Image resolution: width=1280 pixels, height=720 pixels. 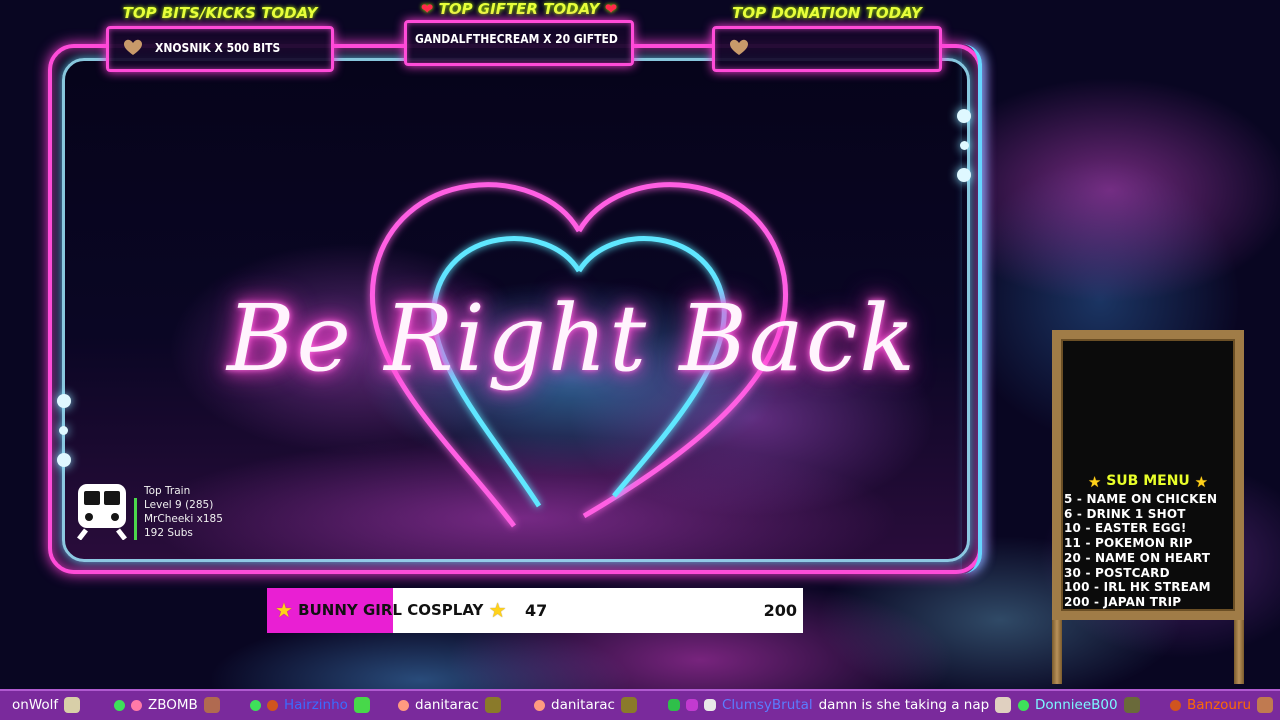 I want to click on chat-message: Banzouru, so click(x=1222, y=705).